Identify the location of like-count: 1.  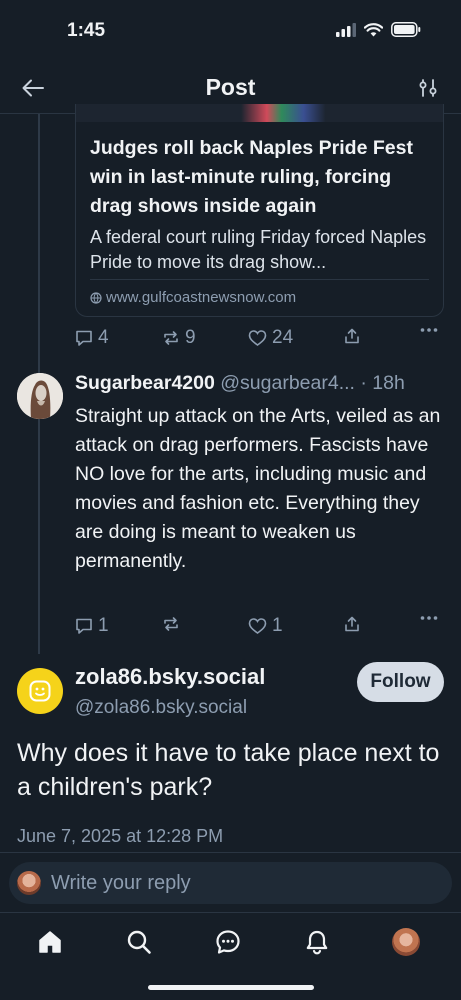
(277, 625).